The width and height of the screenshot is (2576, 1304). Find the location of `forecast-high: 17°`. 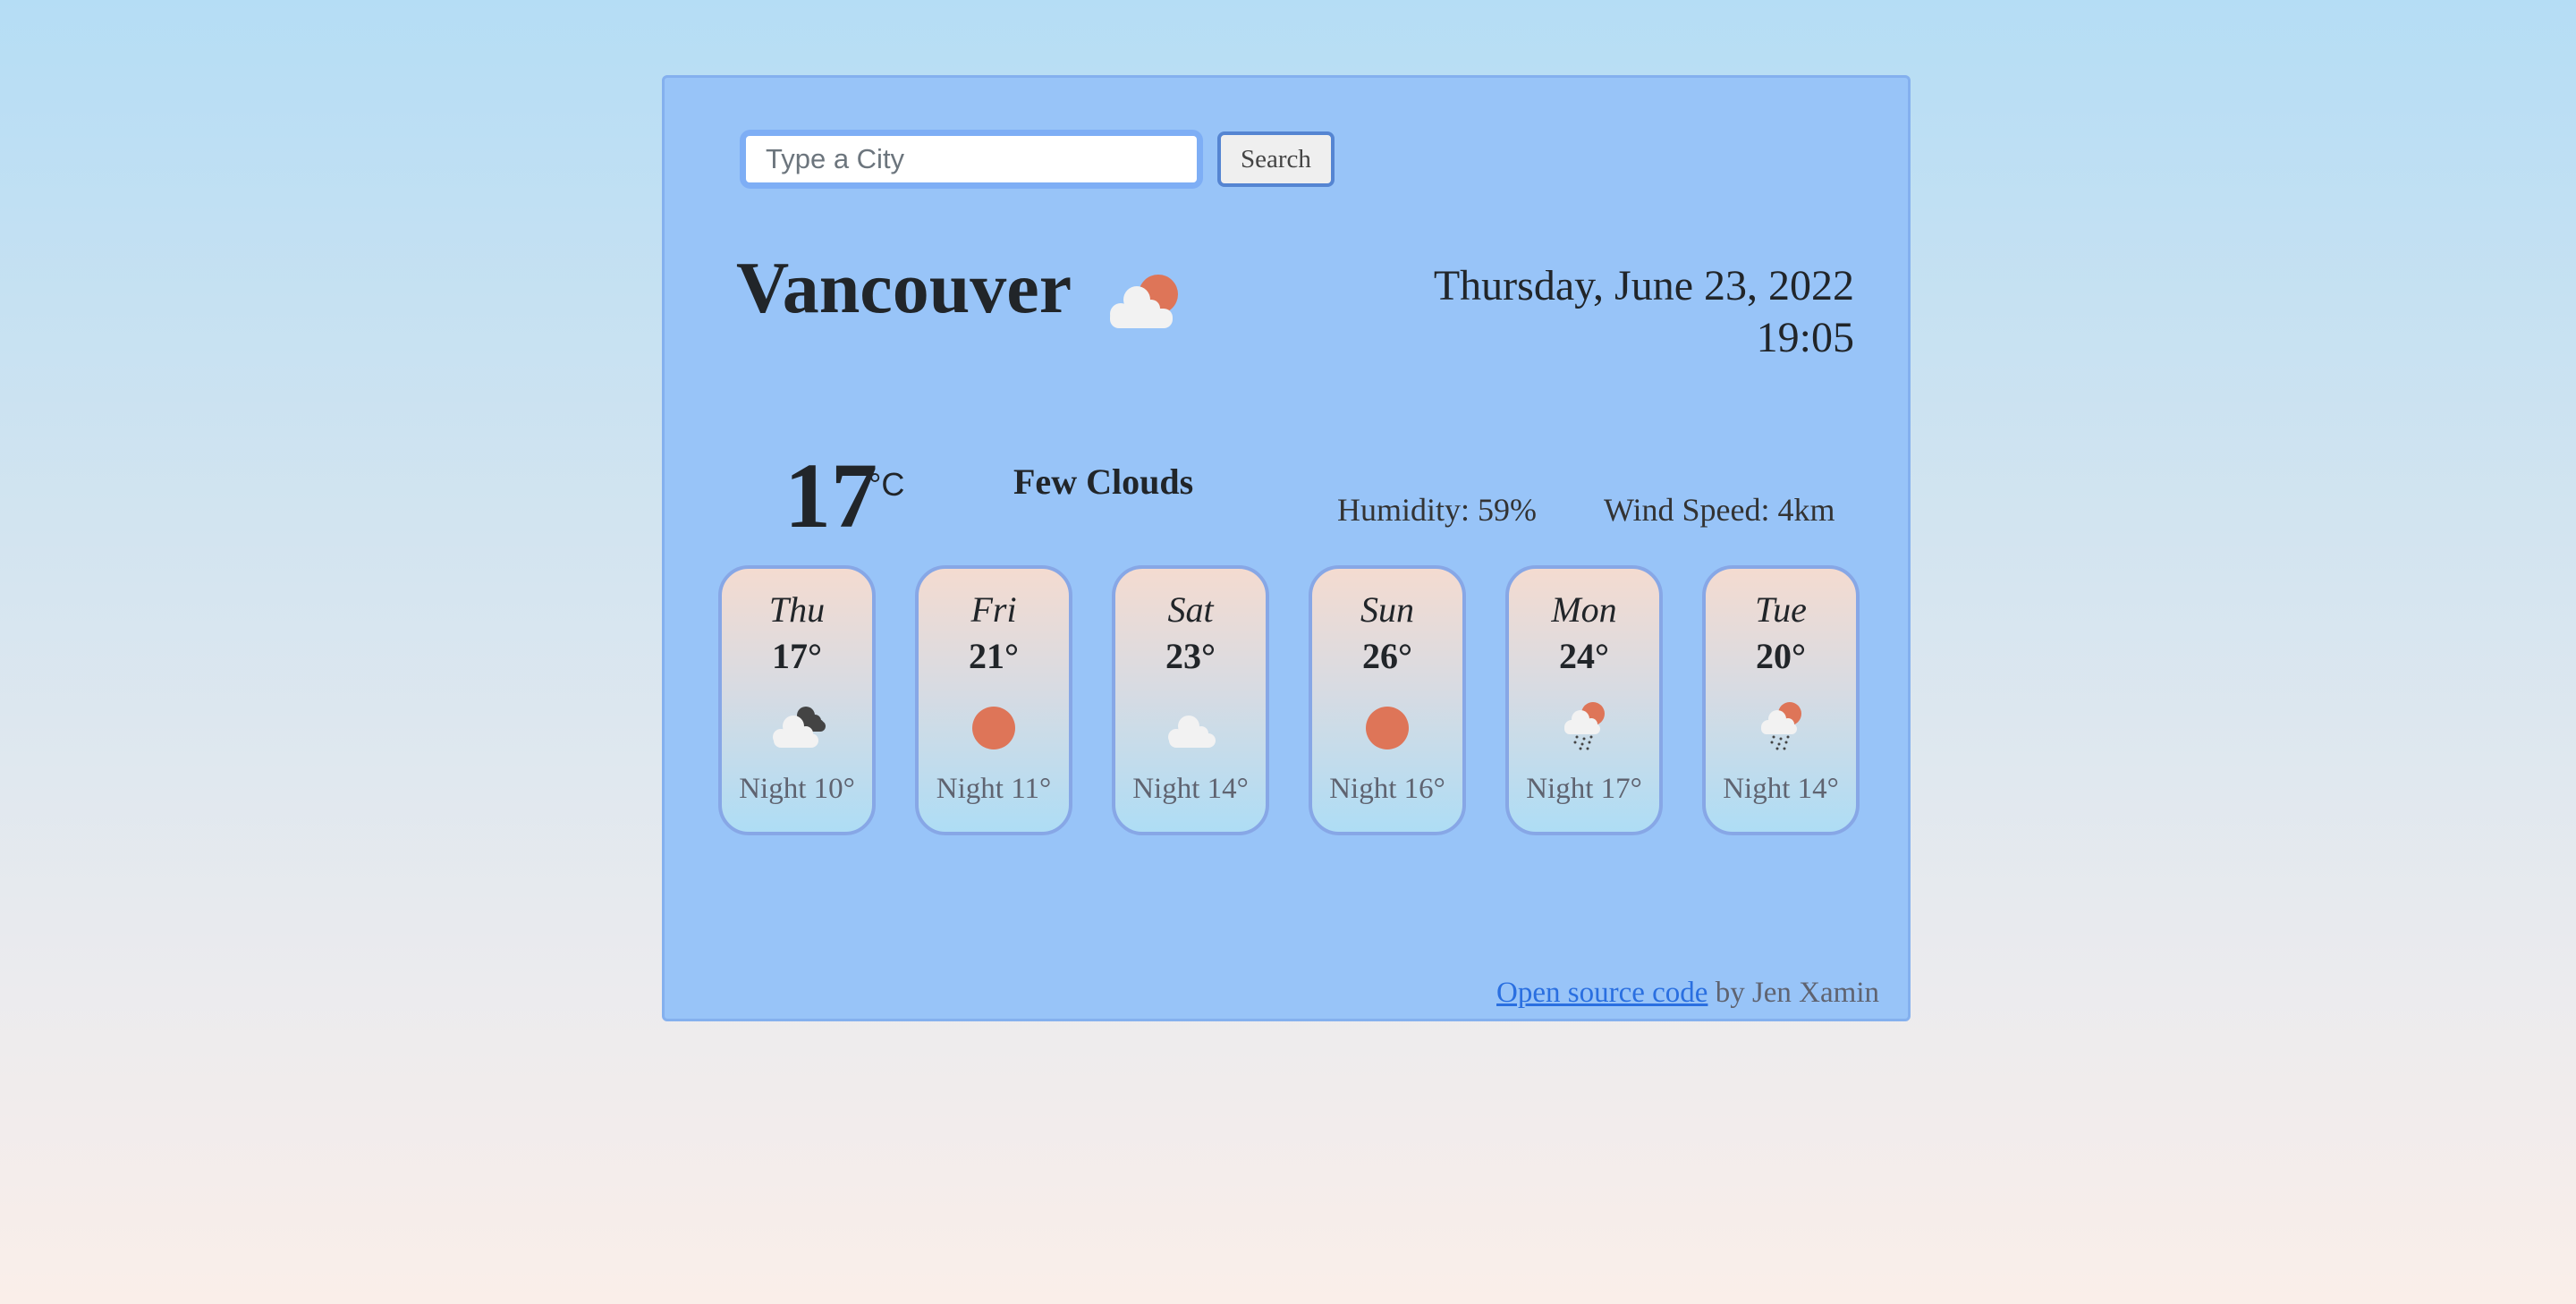

forecast-high: 17° is located at coordinates (797, 656).